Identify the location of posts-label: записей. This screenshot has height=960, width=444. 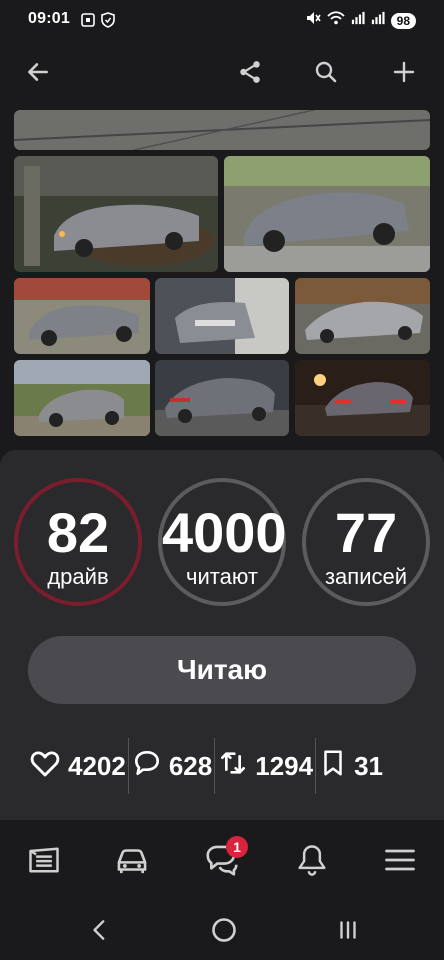
(366, 576).